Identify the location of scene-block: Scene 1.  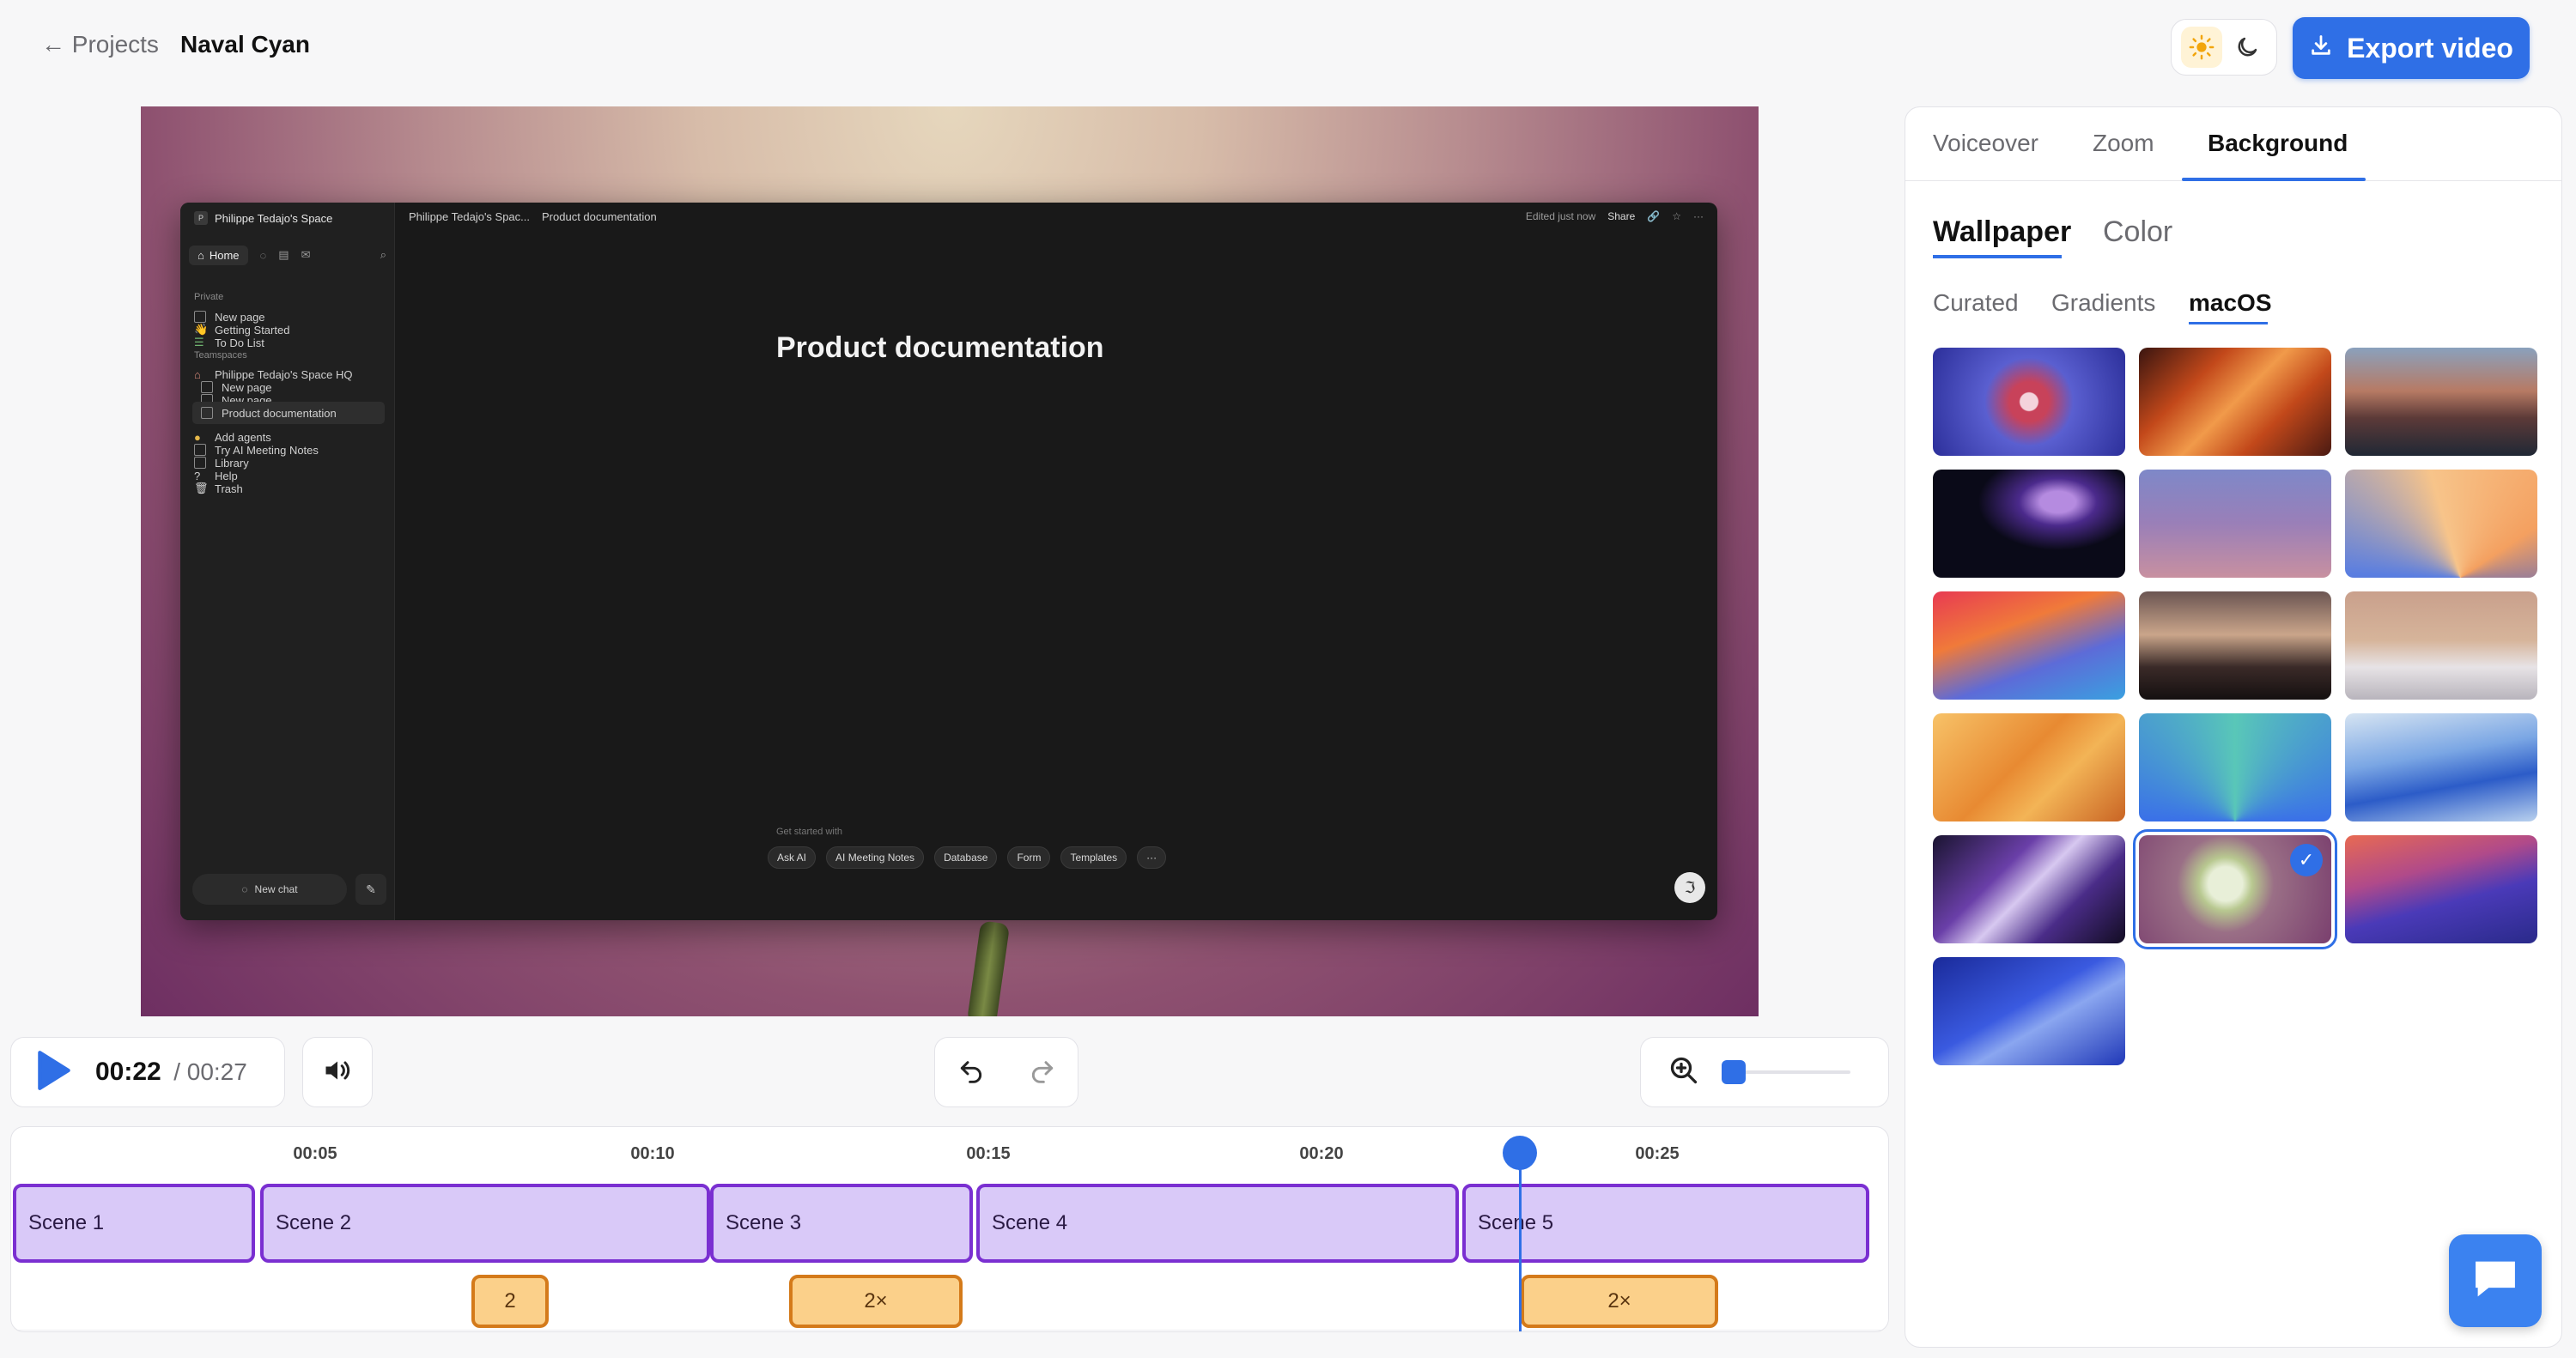
(134, 1224).